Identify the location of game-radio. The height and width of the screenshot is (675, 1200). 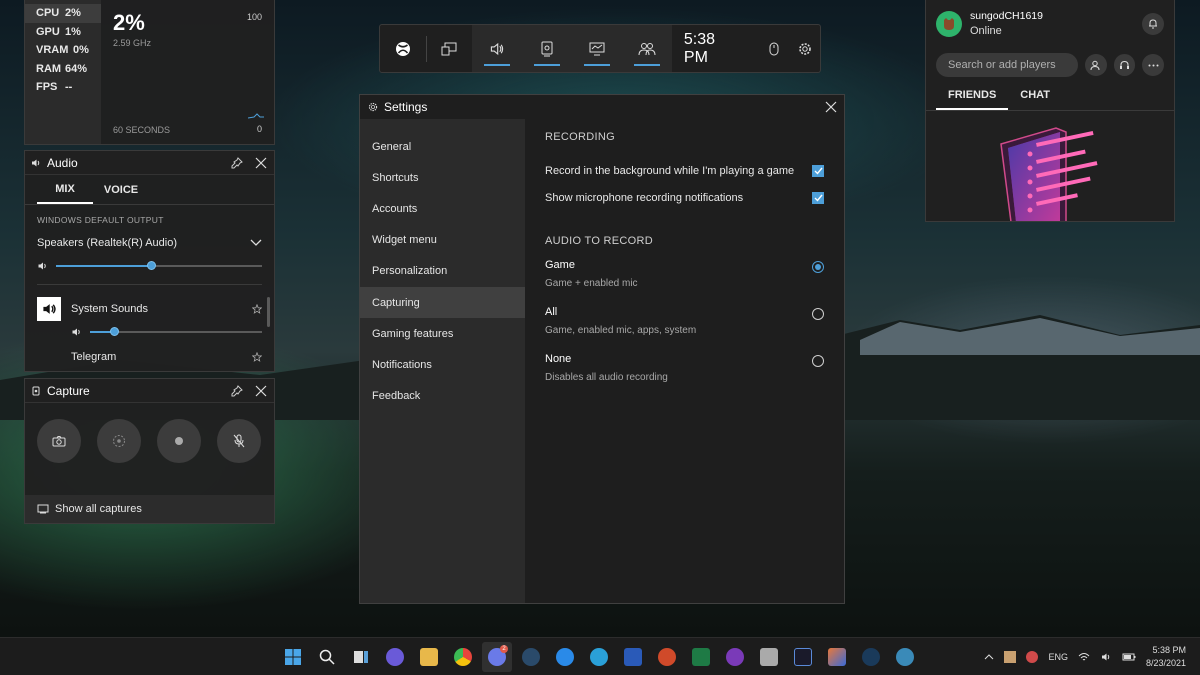
(818, 267).